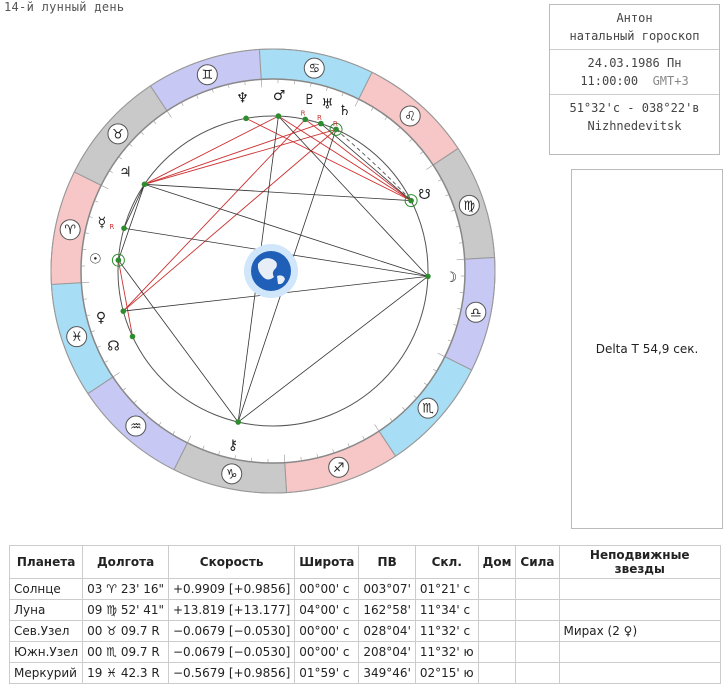  Describe the element at coordinates (126, 589) in the screenshot. I see `table-cell: 03 ♈ 23' 16"` at that location.